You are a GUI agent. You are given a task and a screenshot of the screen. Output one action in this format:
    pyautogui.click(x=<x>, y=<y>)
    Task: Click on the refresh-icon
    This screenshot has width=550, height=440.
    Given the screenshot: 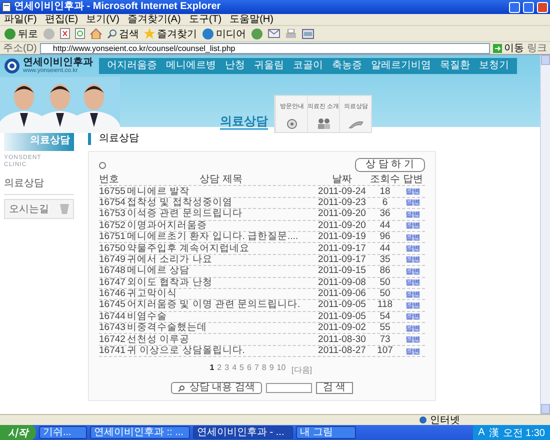 What is the action you would take?
    pyautogui.click(x=80, y=33)
    